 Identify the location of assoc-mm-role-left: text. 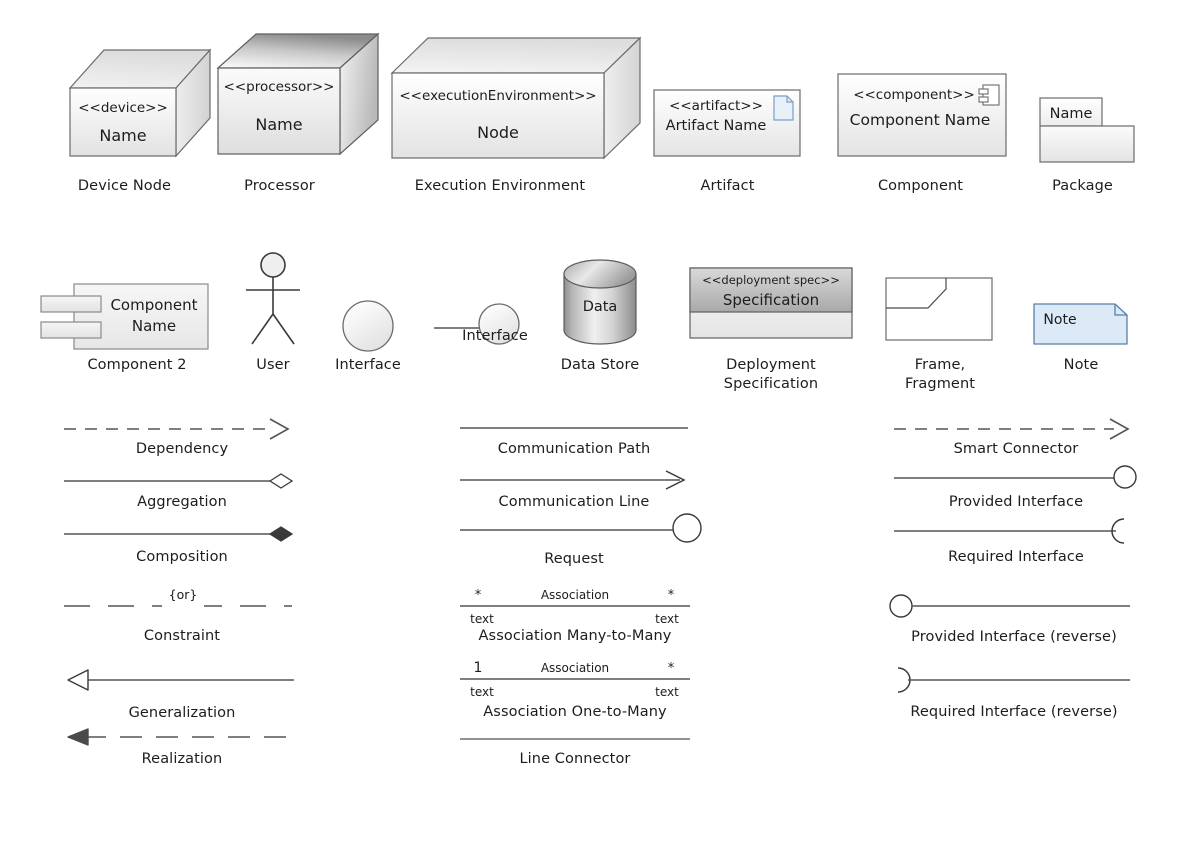
(482, 619).